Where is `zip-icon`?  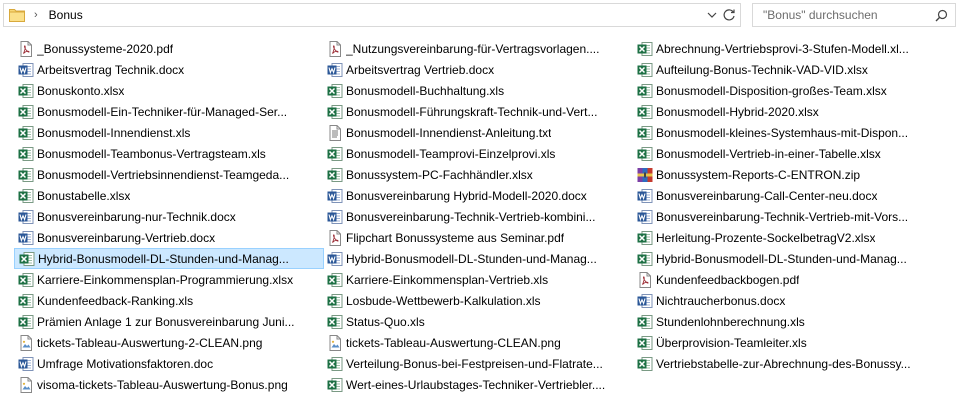
zip-icon is located at coordinates (645, 175).